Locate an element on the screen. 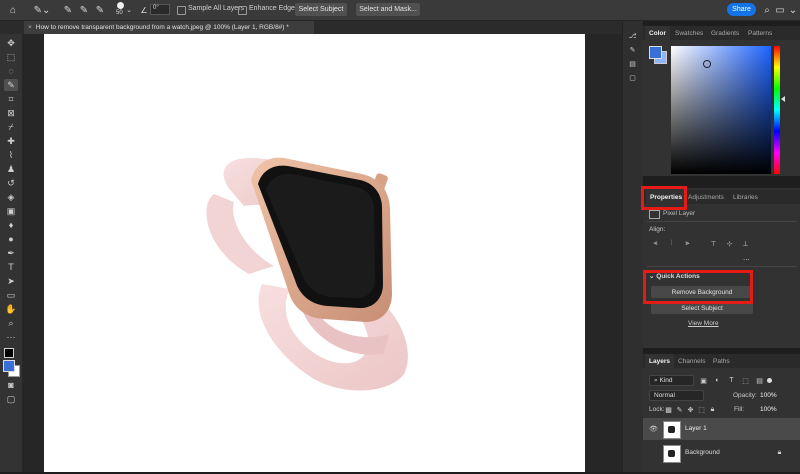 The image size is (800, 474). share-button: Share is located at coordinates (741, 9).